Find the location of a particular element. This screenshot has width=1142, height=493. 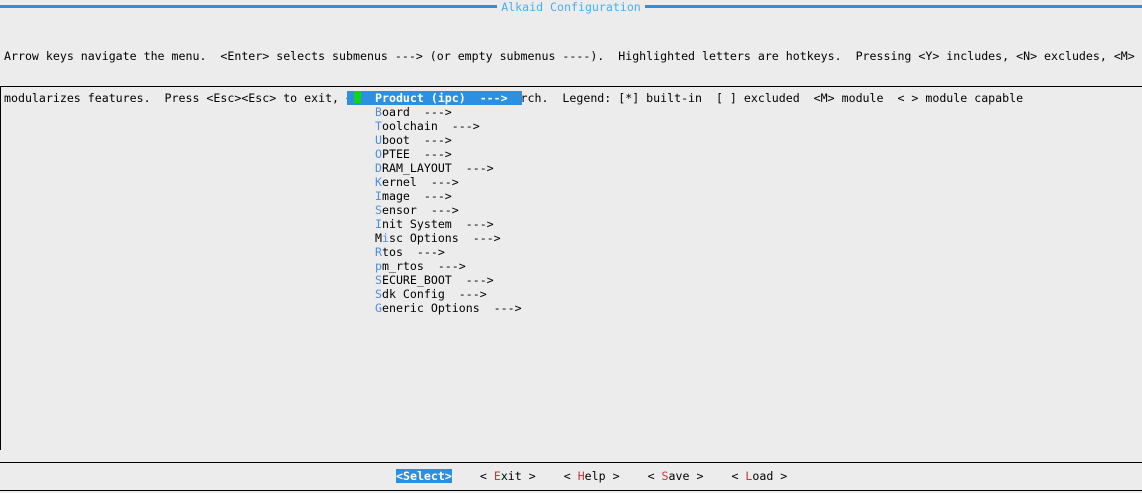

menu-item: Sdk Config ---> is located at coordinates (434, 294).